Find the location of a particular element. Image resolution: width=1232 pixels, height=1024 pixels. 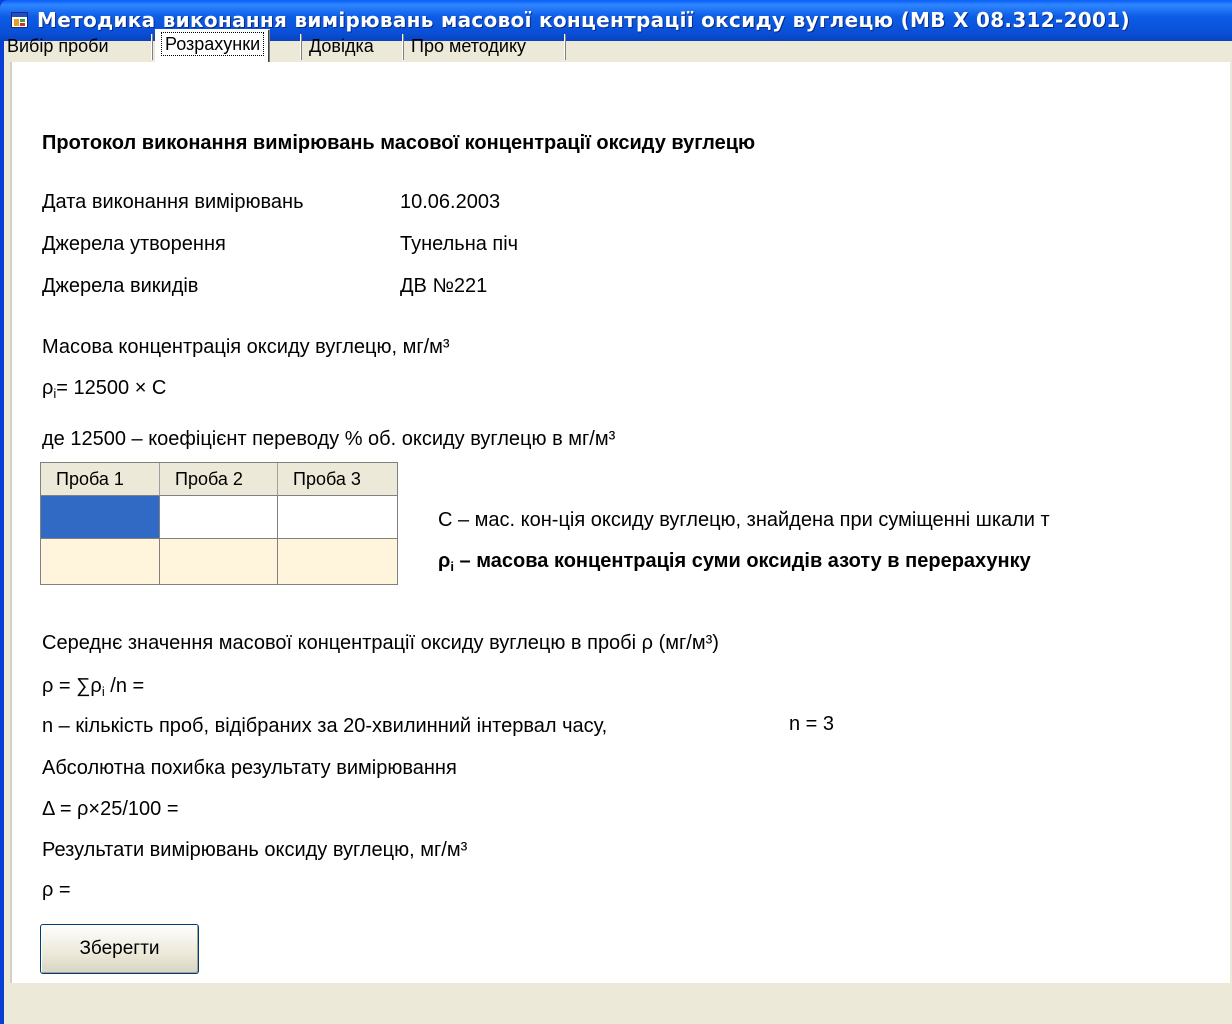

app-icon is located at coordinates (19, 20).